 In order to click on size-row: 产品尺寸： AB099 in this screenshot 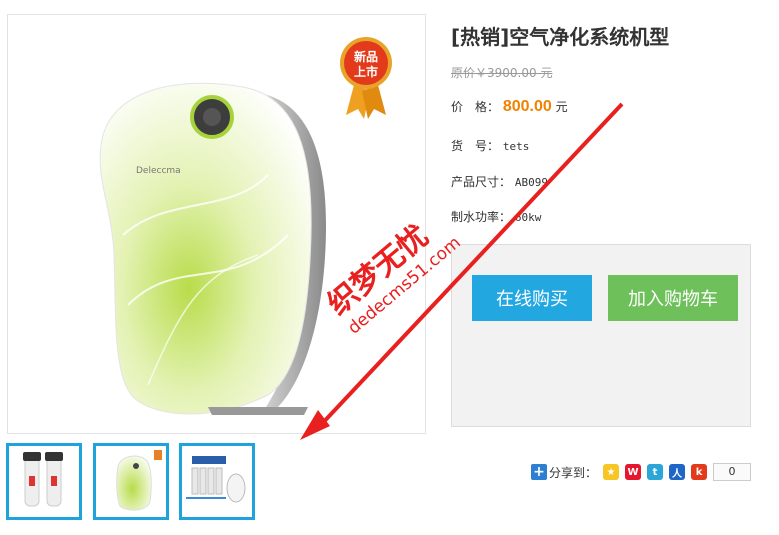, I will do `click(499, 181)`.